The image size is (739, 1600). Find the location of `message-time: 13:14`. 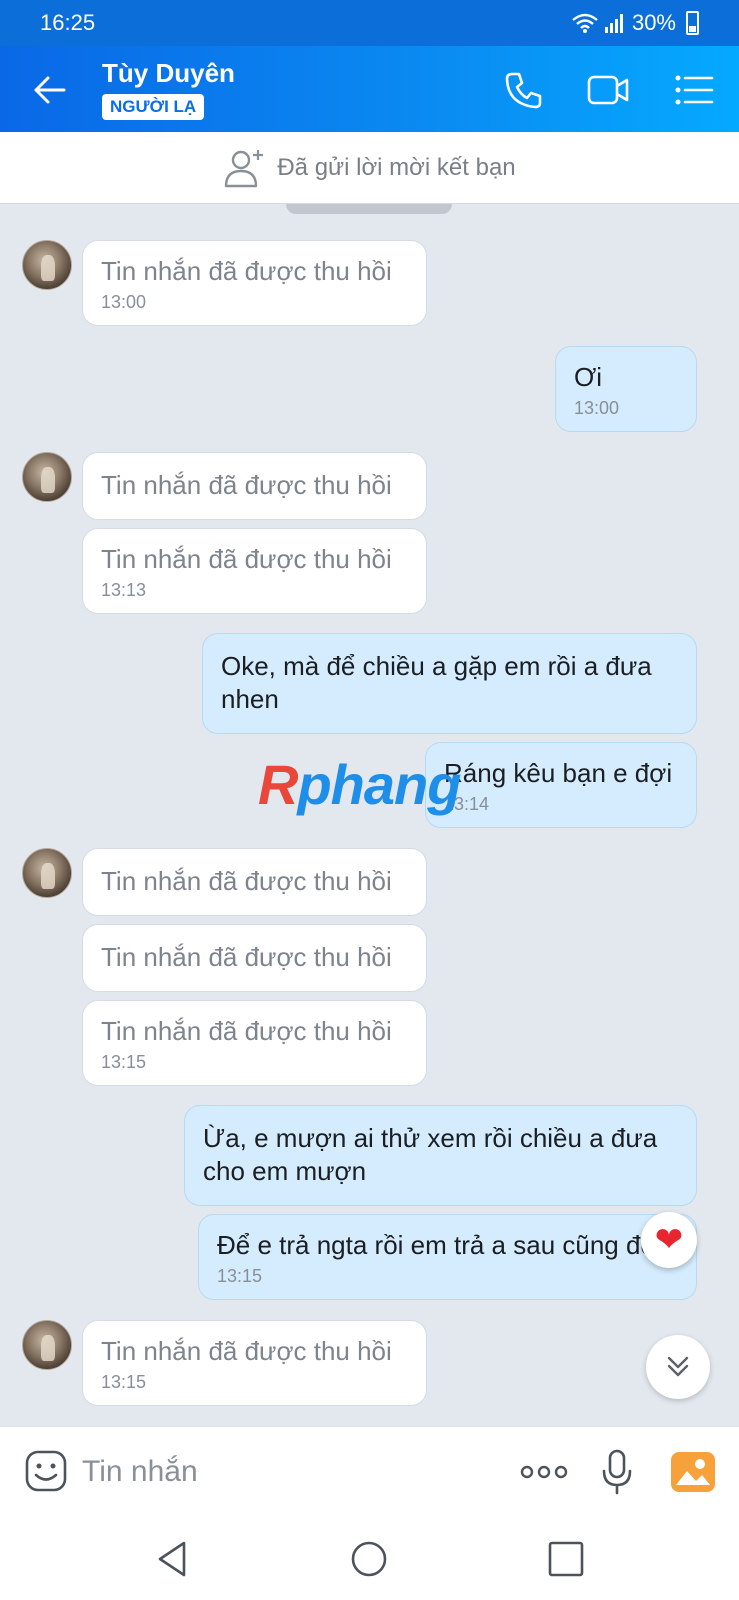

message-time: 13:14 is located at coordinates (467, 804).